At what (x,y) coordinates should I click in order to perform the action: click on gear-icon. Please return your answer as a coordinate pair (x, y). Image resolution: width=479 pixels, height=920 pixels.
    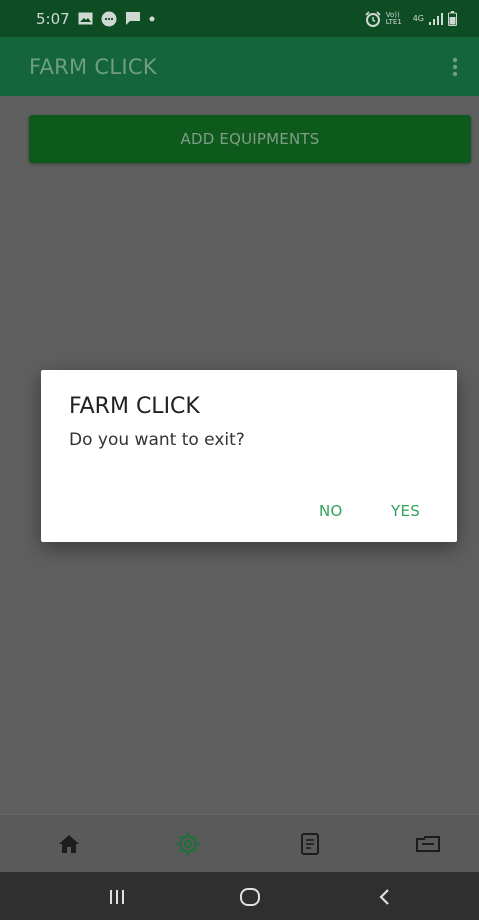
    Looking at the image, I should click on (188, 844).